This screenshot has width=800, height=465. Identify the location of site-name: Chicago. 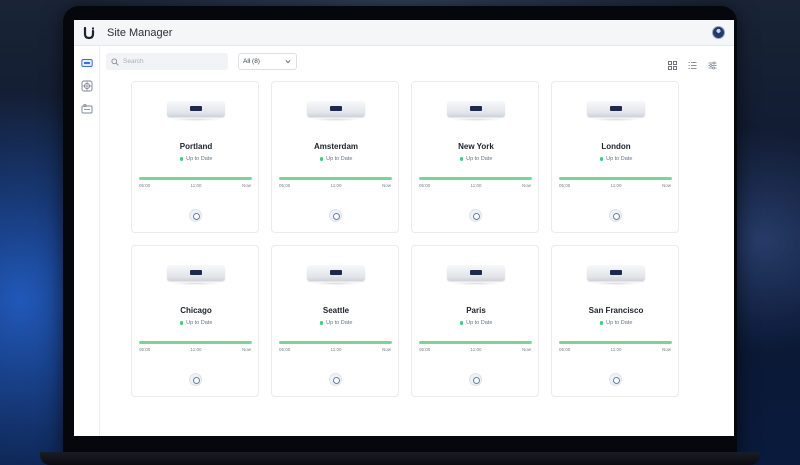
(196, 310).